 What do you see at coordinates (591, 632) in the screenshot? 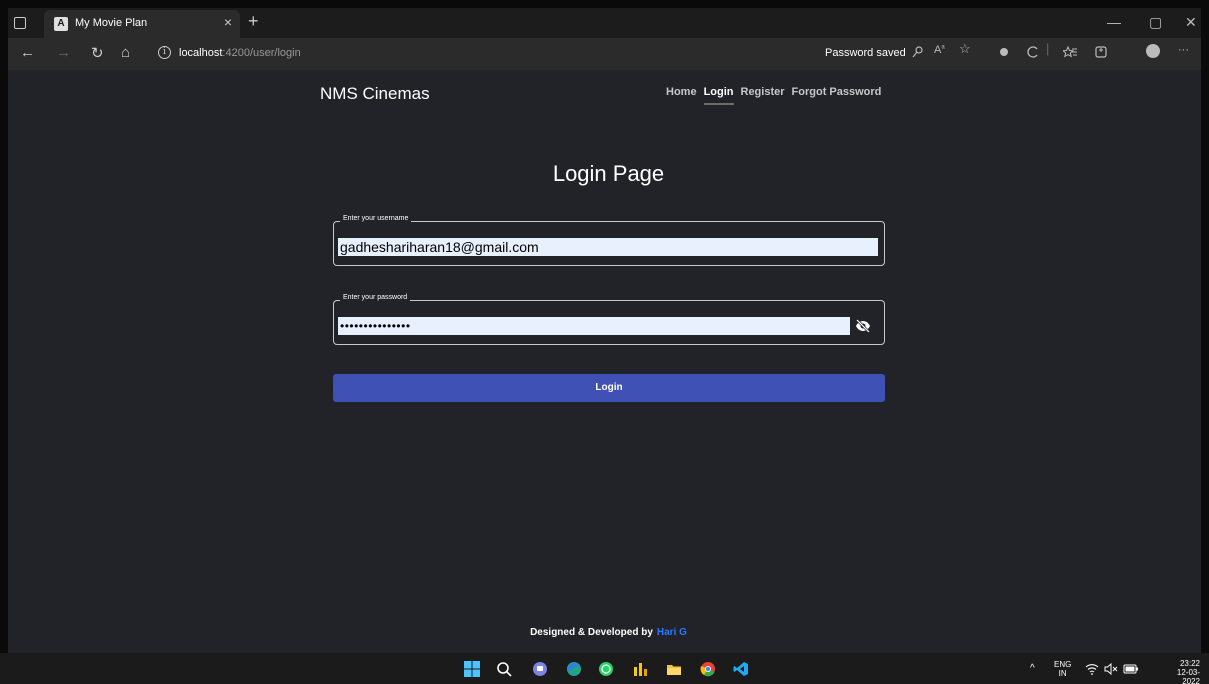
I see `footer-text: Designed & Developed by` at bounding box center [591, 632].